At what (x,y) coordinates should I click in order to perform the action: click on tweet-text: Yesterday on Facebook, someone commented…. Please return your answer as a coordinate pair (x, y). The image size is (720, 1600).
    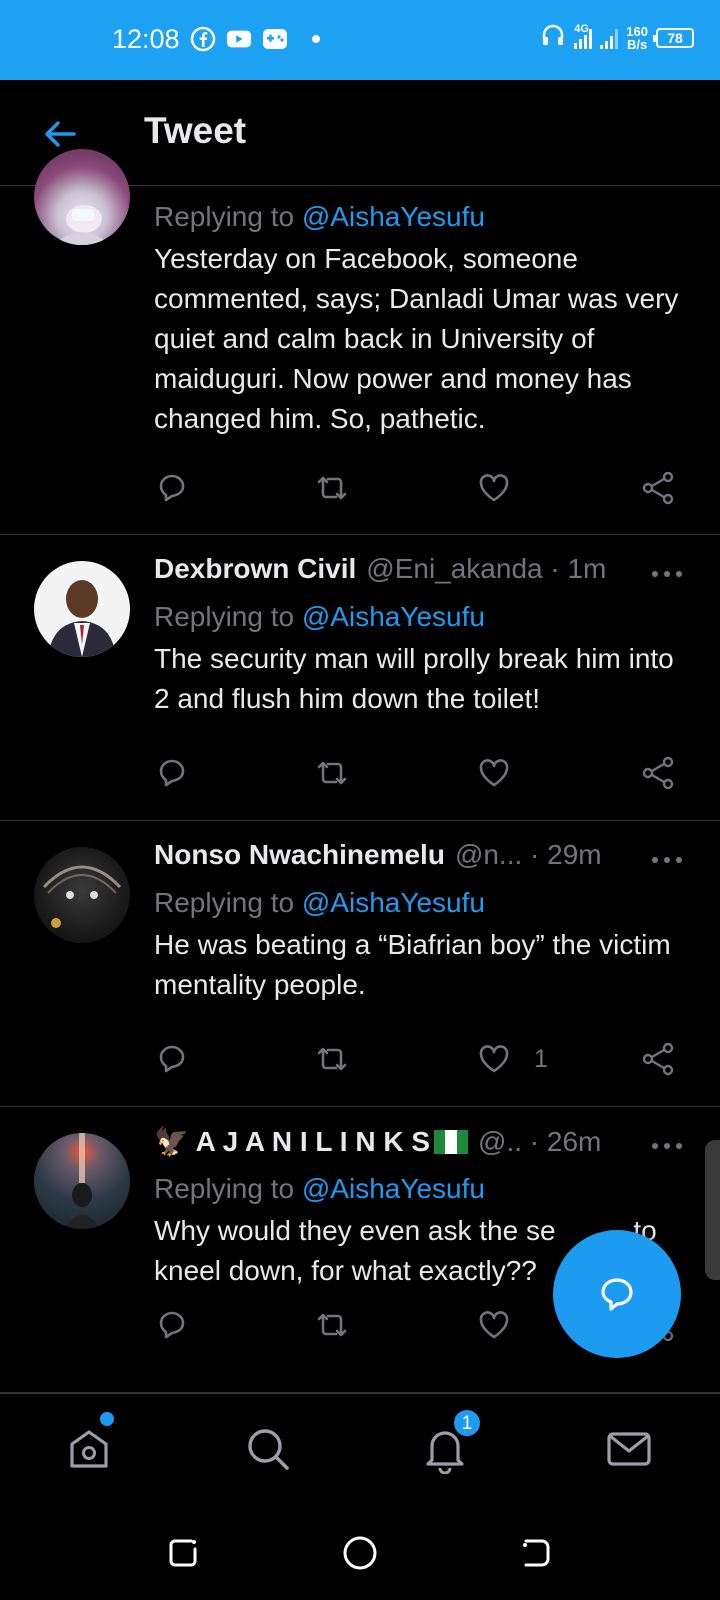
    Looking at the image, I should click on (416, 338).